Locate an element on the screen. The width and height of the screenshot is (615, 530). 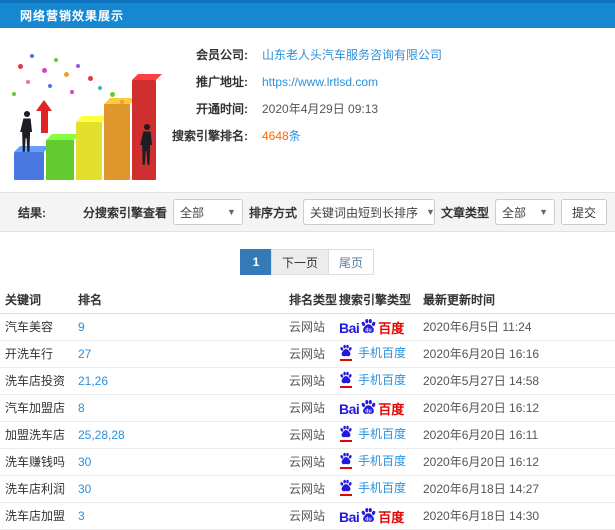
sort-label: 排序方式 is located at coordinates (272, 212).